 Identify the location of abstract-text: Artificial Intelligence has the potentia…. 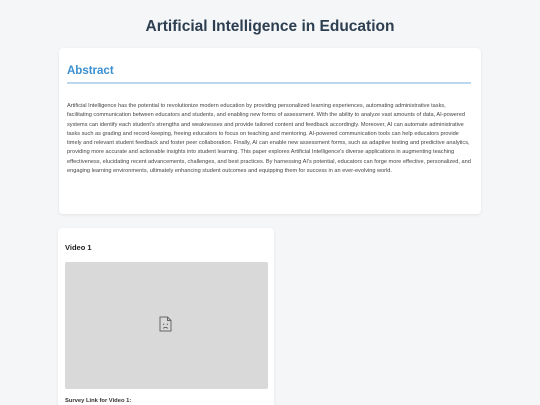
(269, 139).